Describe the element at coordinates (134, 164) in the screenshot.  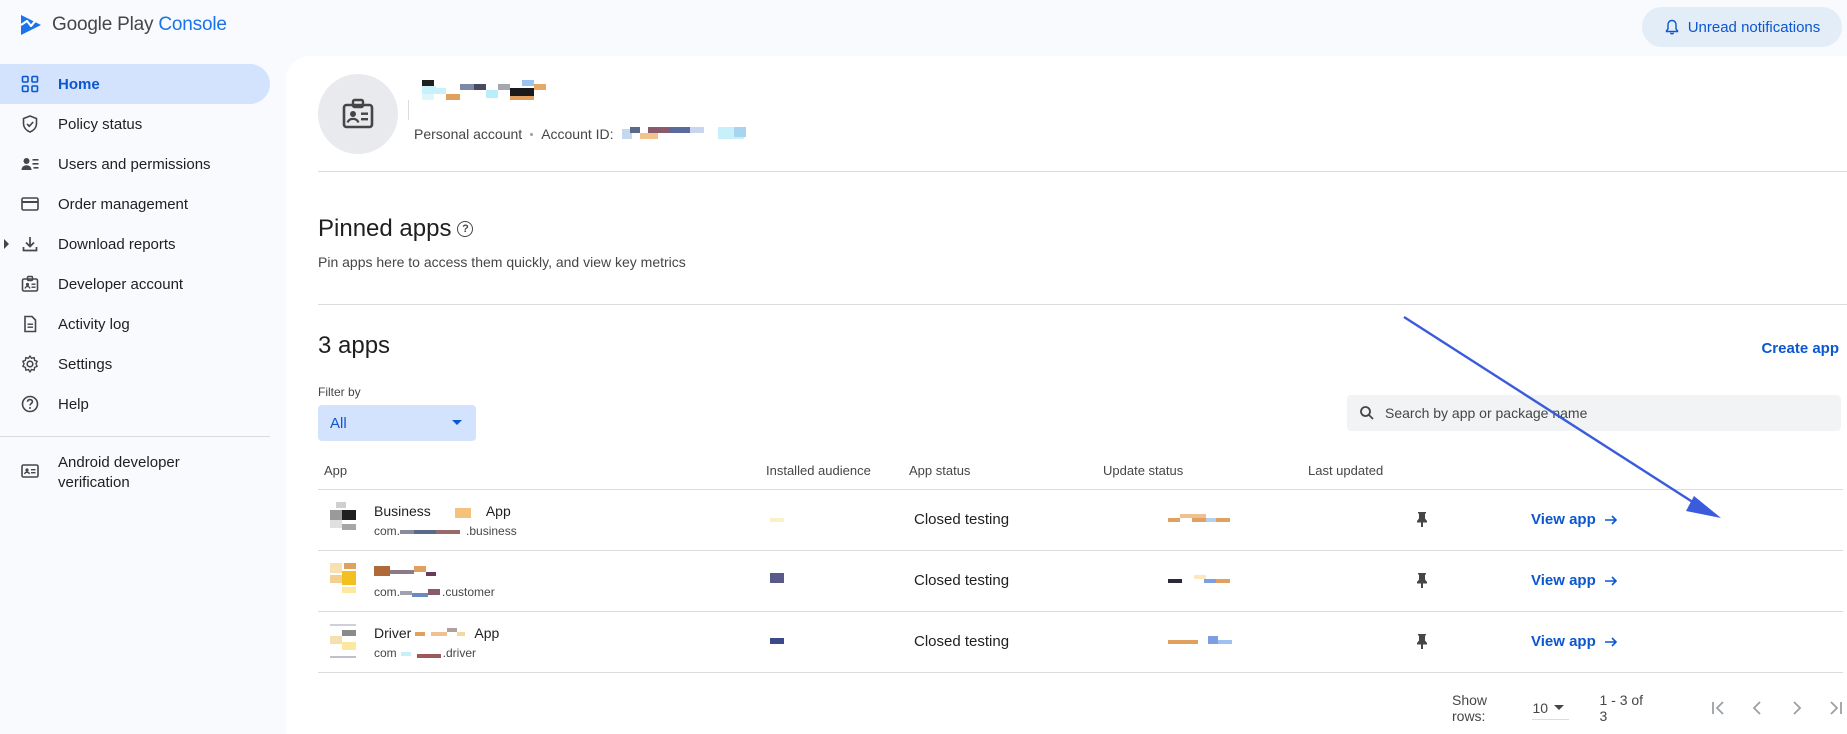
I see `sidebar-item-label: Users and permissions` at that location.